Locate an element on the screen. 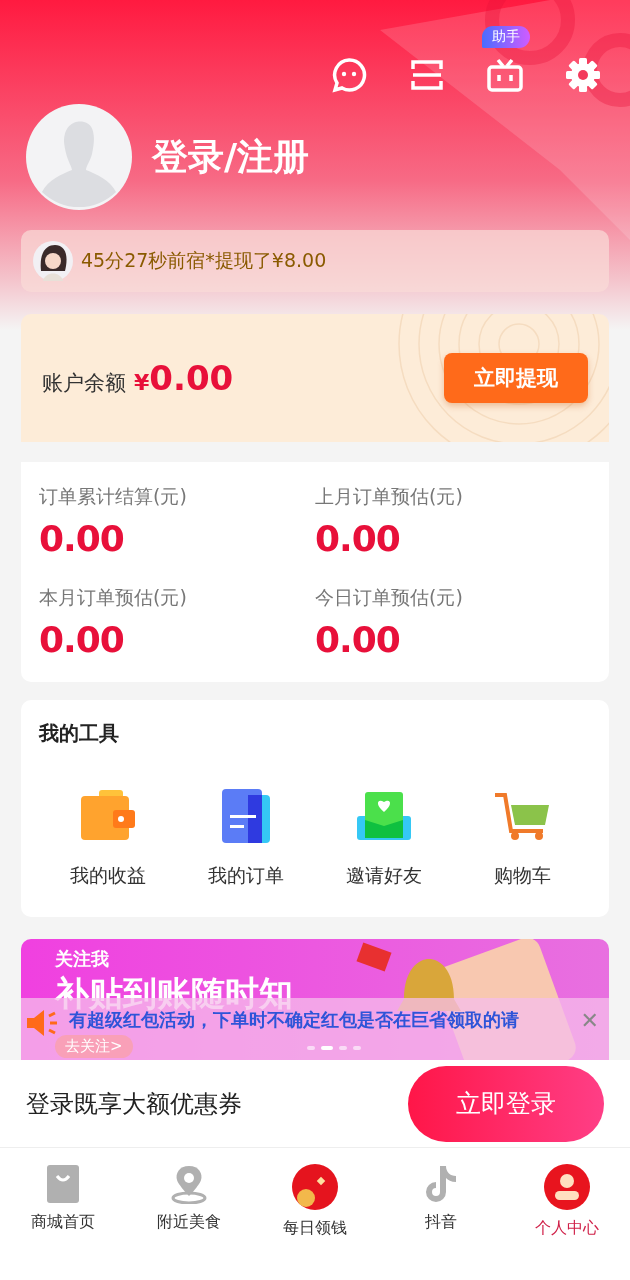 The image size is (630, 1280). nav-tab: 商城首页 is located at coordinates (63, 1222).